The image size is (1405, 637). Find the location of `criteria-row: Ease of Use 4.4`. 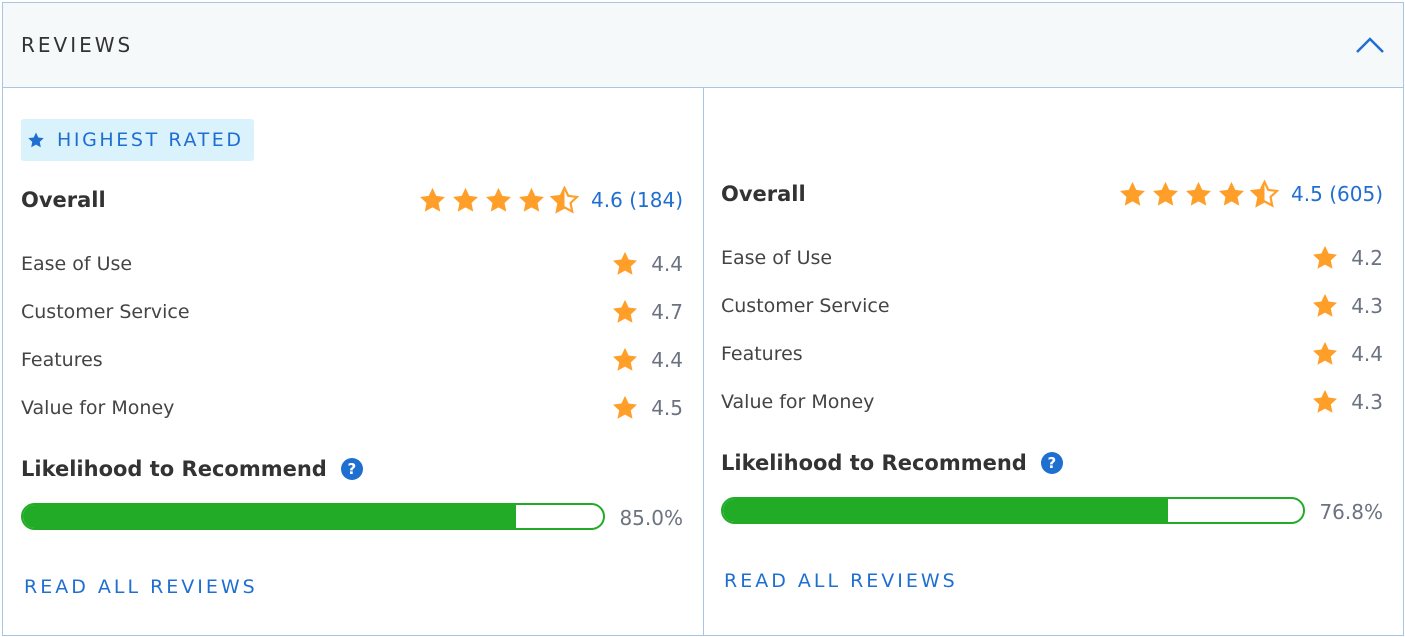

criteria-row: Ease of Use 4.4 is located at coordinates (352, 263).